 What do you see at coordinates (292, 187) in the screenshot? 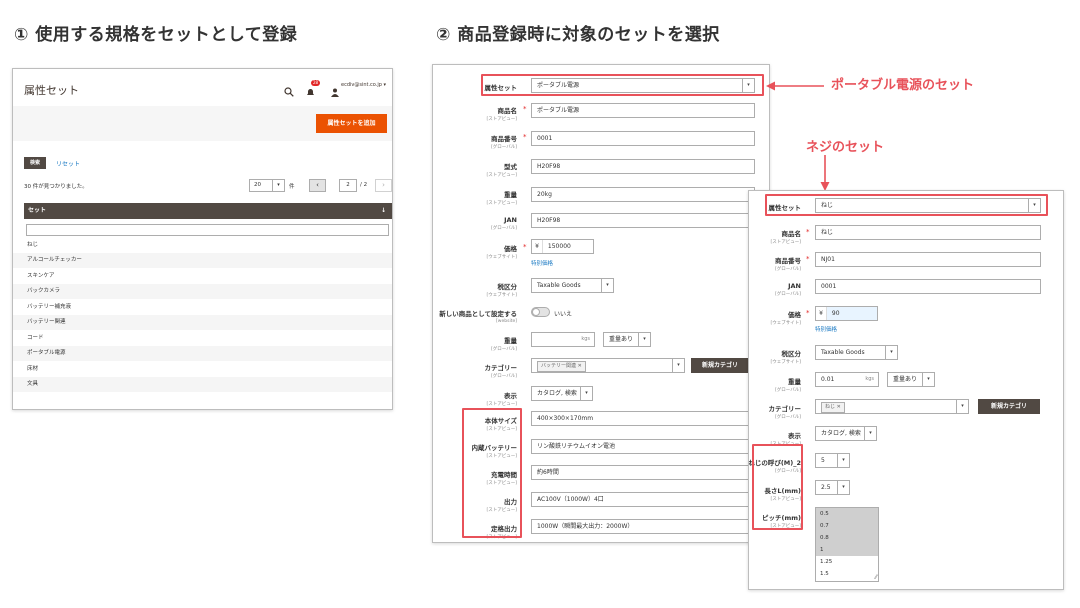
I see `per-page-unit: 件` at bounding box center [292, 187].